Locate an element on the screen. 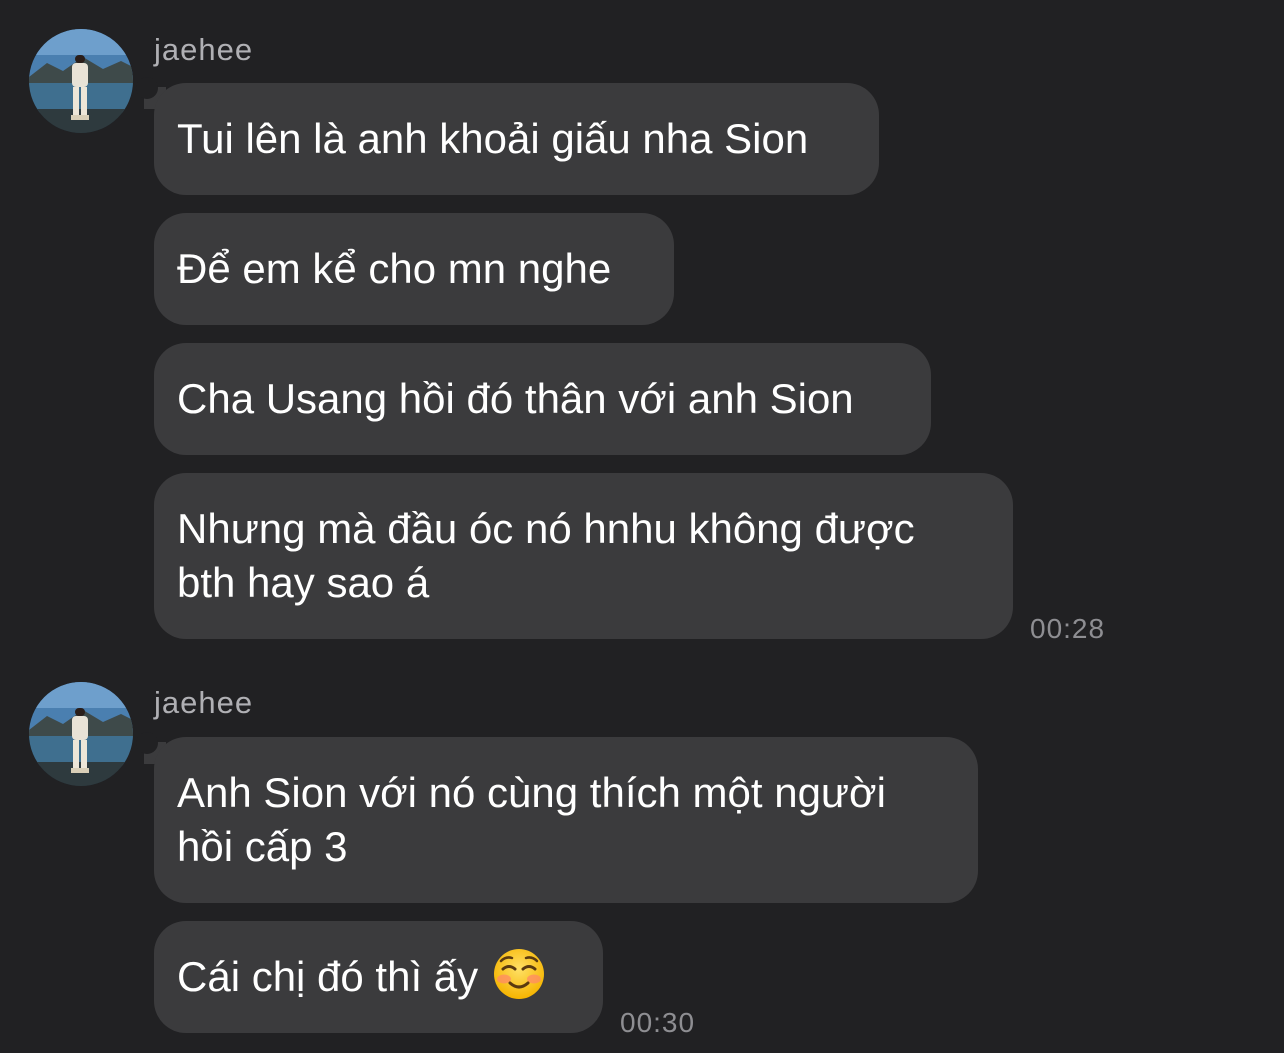 The width and height of the screenshot is (1284, 1053). message-text: Tui lên là anh khoải giấu nha Sion is located at coordinates (493, 138).